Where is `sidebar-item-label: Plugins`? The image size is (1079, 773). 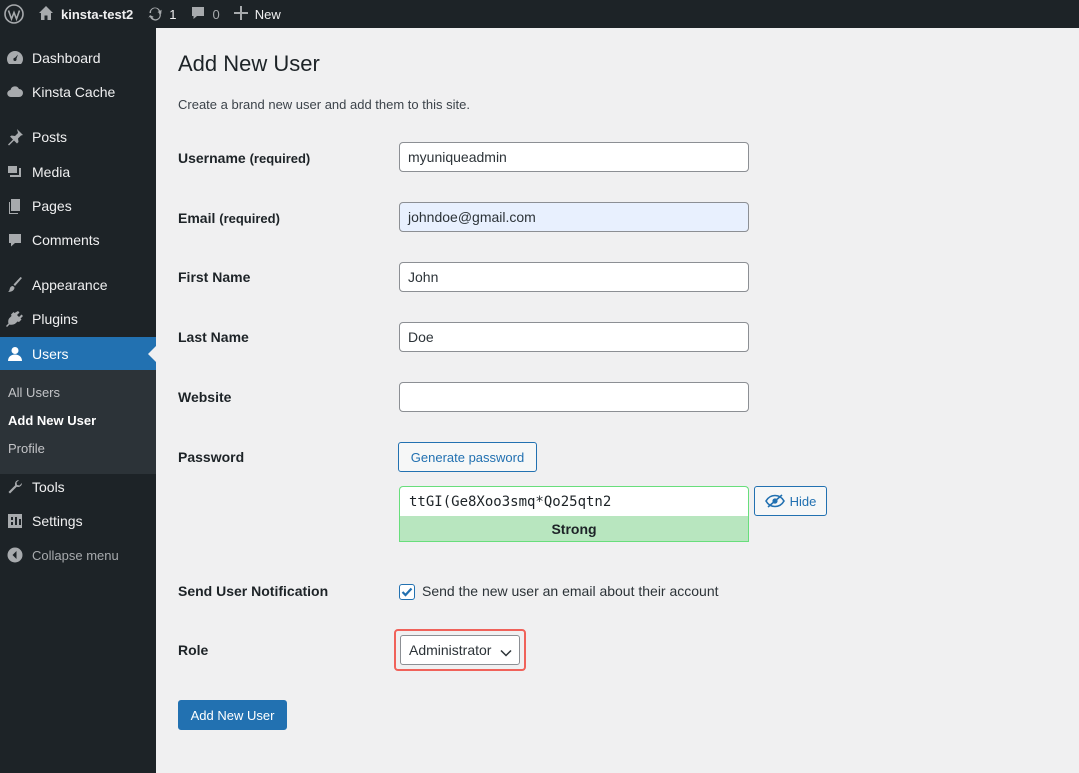
sidebar-item-label: Plugins is located at coordinates (55, 319).